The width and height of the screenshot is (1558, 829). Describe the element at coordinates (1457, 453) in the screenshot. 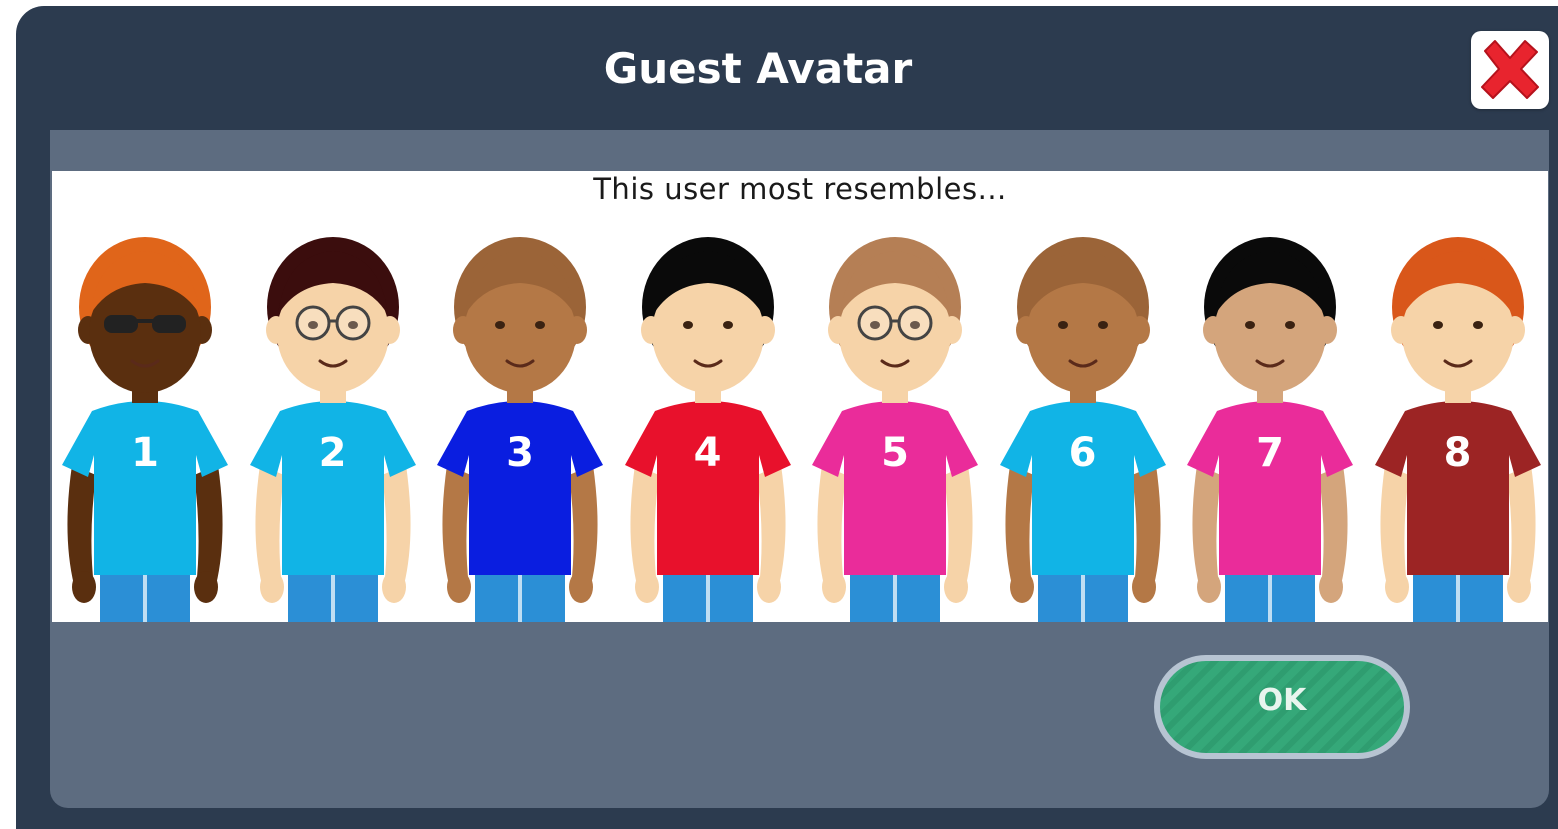

I see `avatar-number: 8` at that location.